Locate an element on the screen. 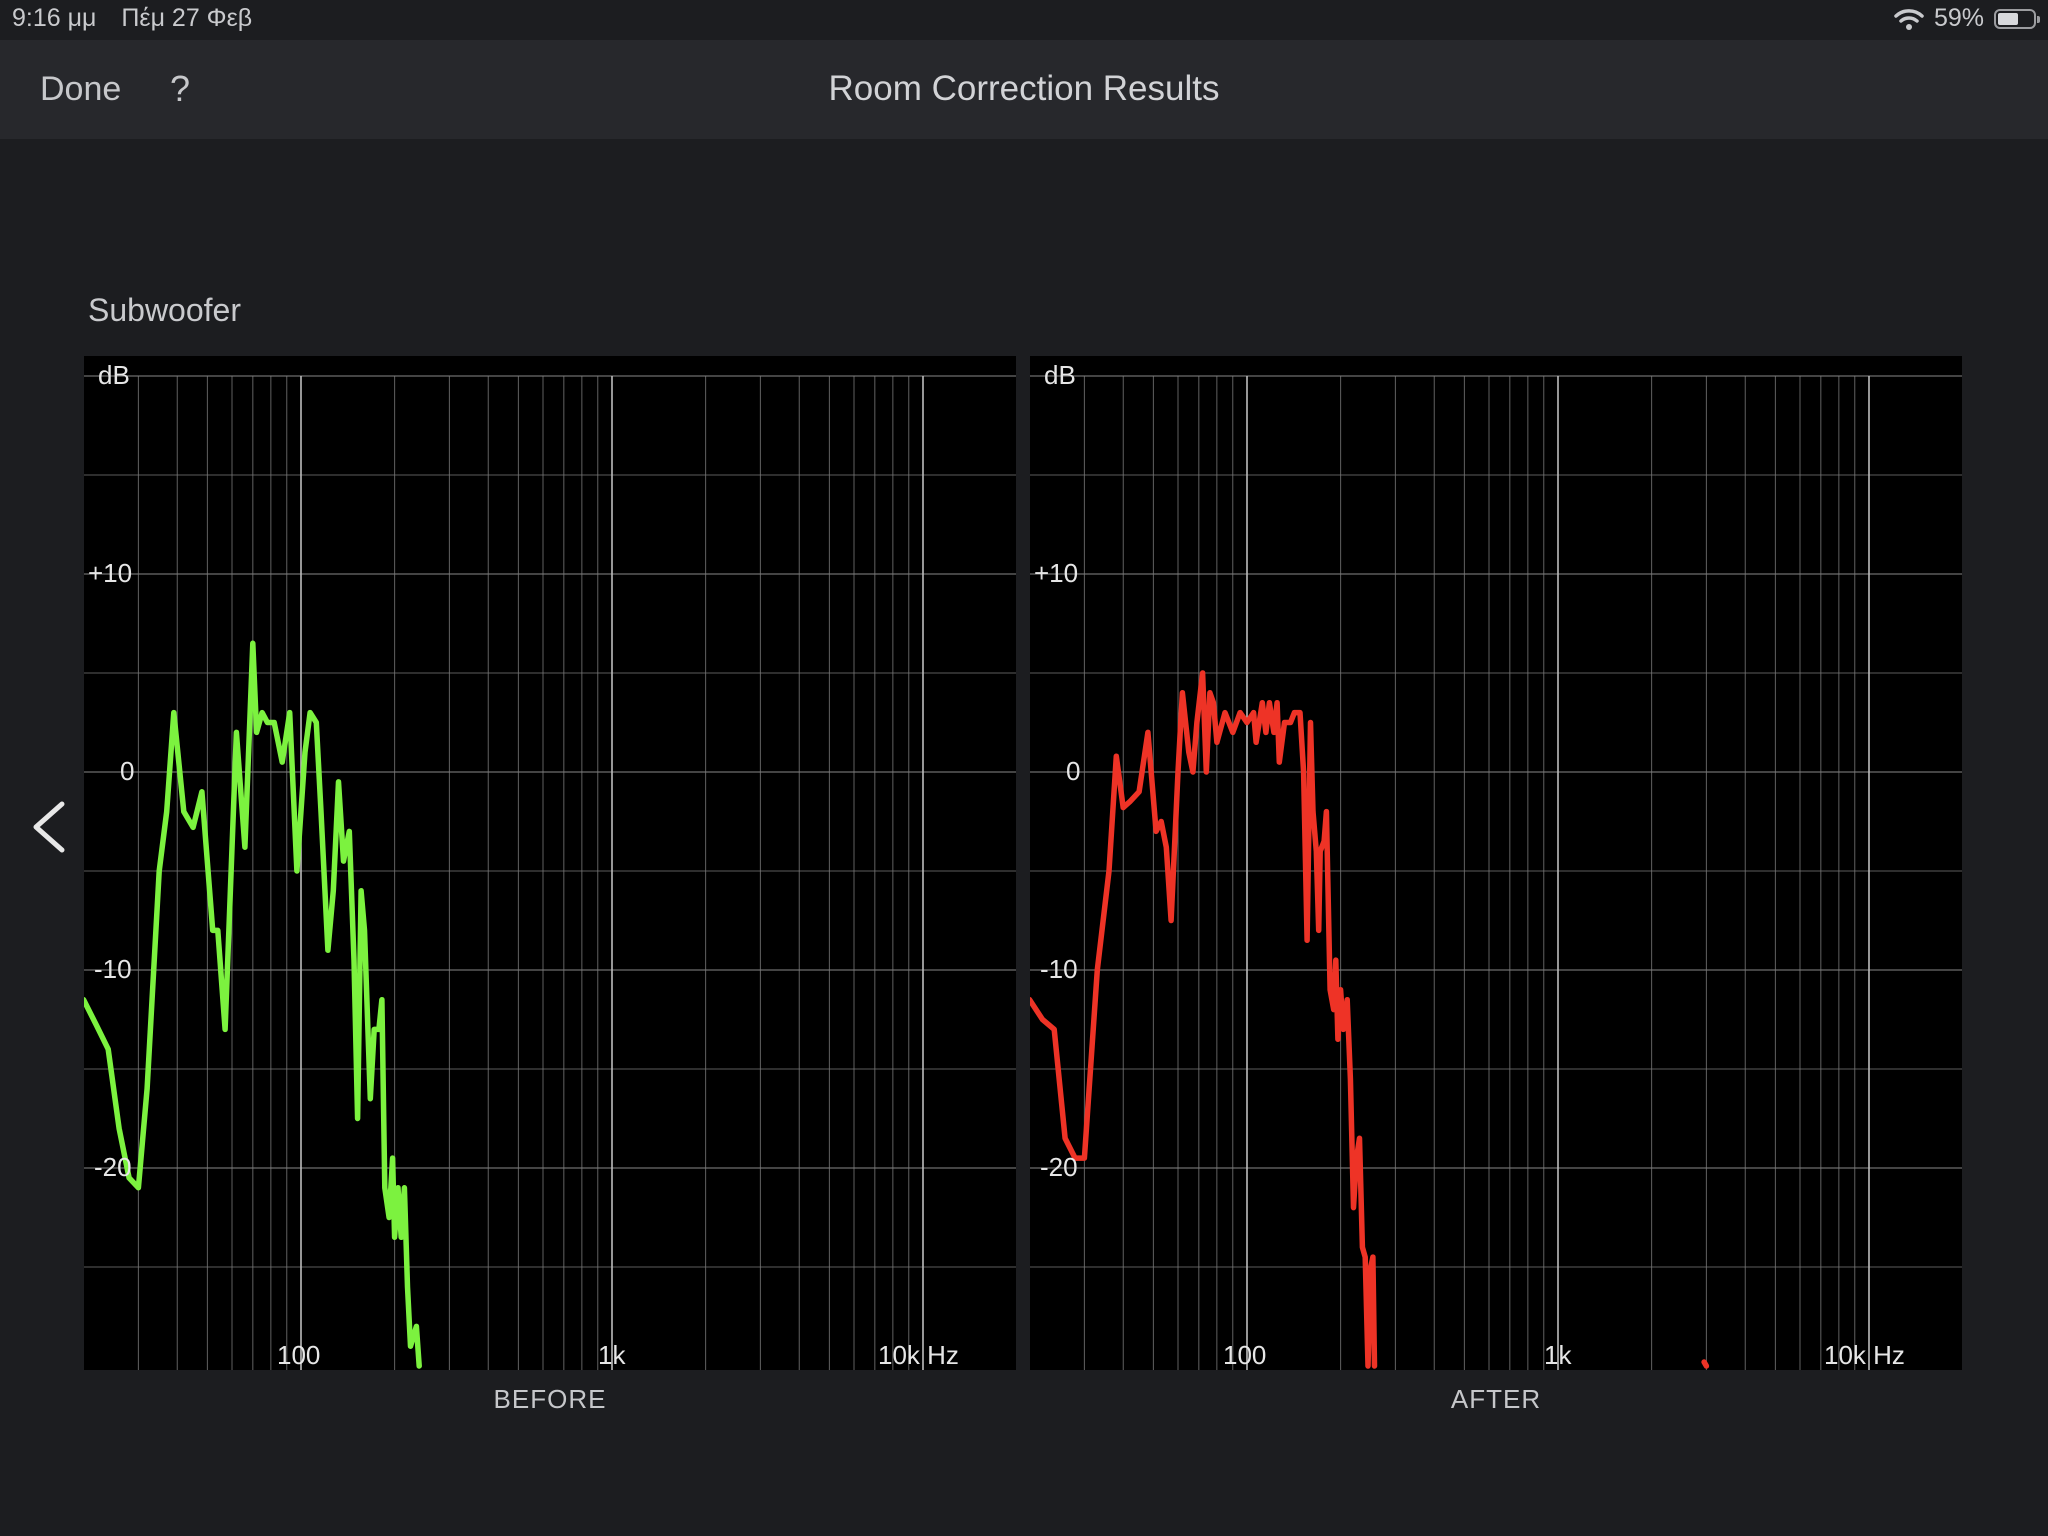 The height and width of the screenshot is (1536, 2048). status-bar: 9:16 μμ Πέμ 27 Φεβ 59% is located at coordinates (1024, 20).